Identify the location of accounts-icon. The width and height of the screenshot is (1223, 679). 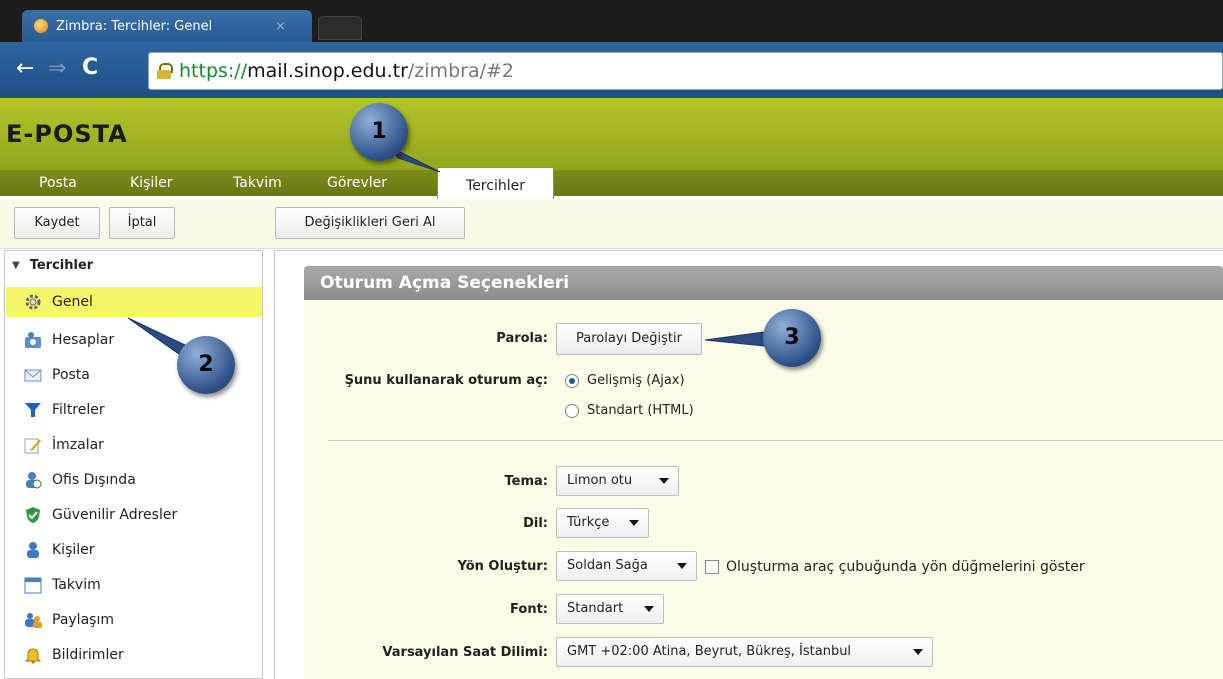
(33, 340).